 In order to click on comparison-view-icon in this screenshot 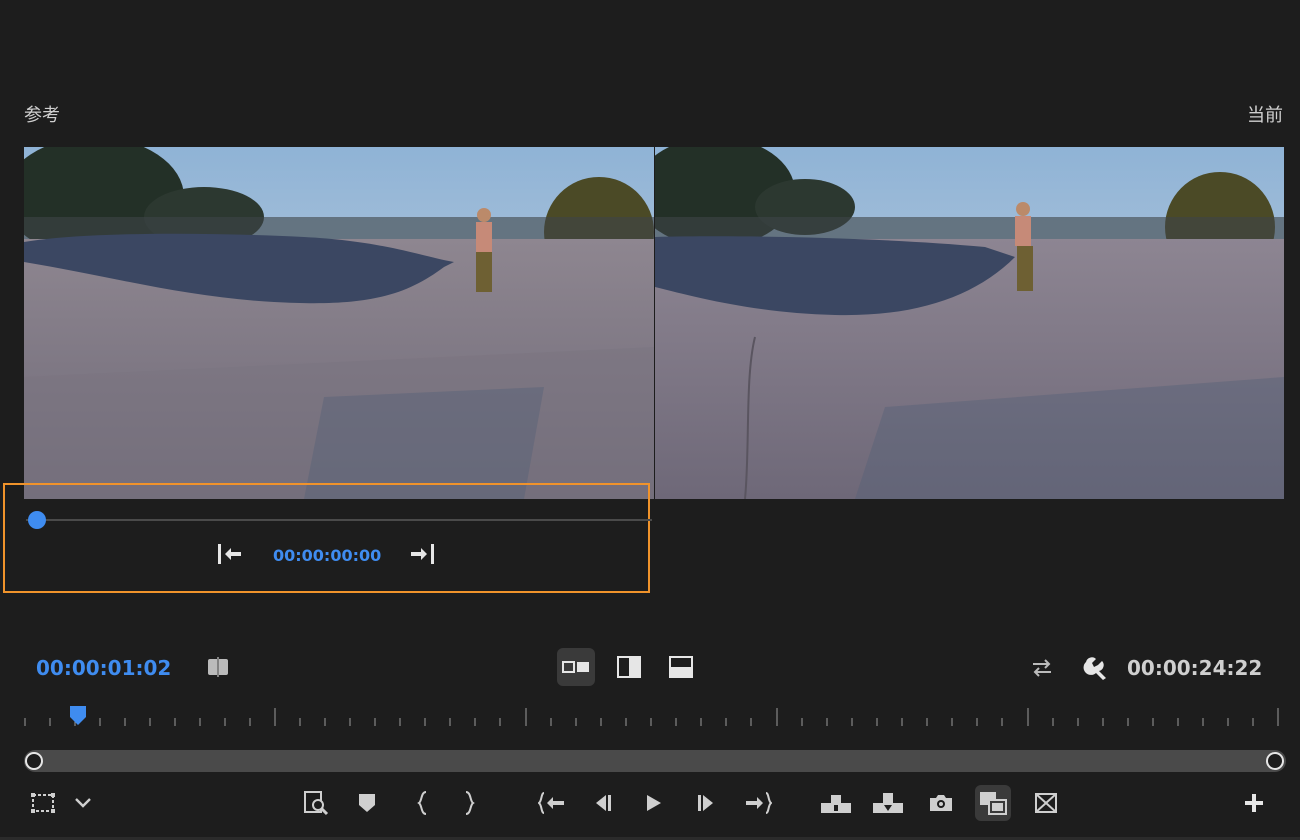, I will do `click(993, 803)`.